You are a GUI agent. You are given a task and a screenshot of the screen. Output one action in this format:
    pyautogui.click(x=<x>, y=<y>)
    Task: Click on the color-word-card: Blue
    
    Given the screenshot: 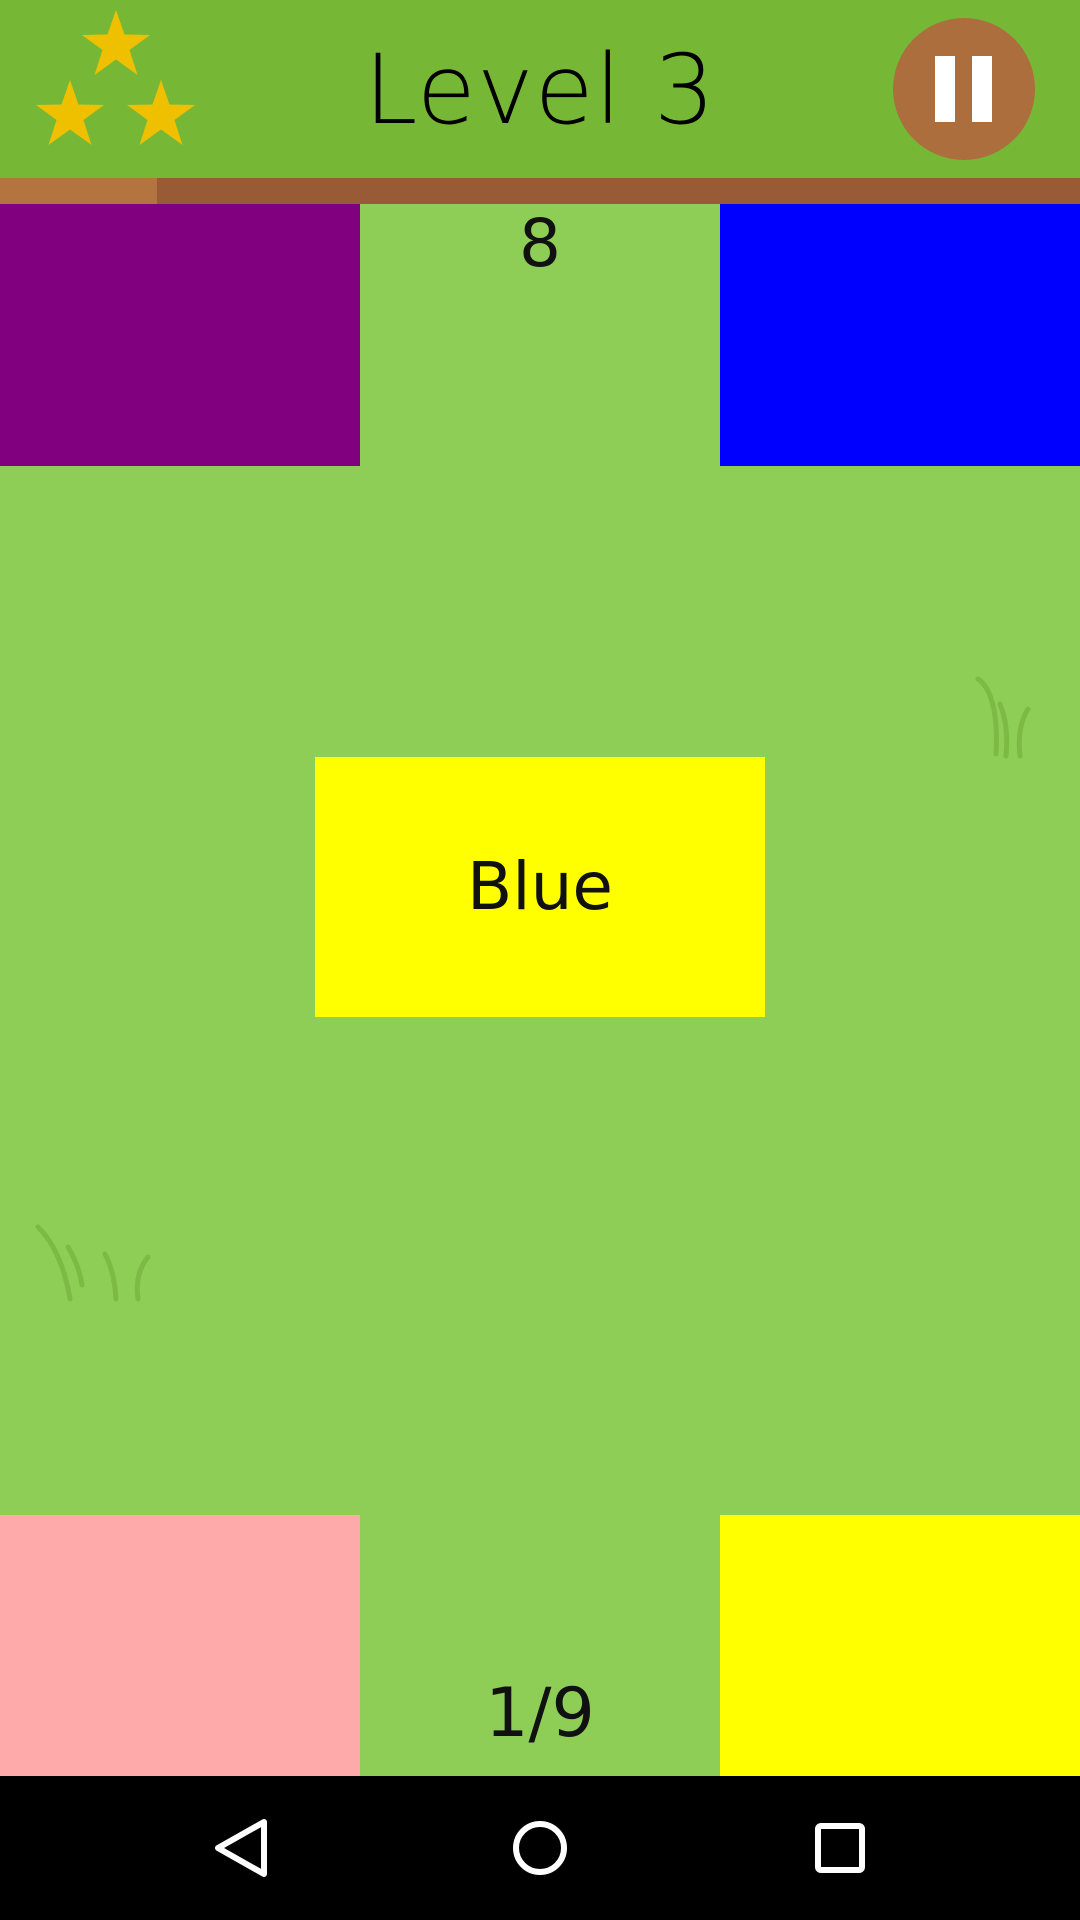 What is the action you would take?
    pyautogui.click(x=540, y=887)
    